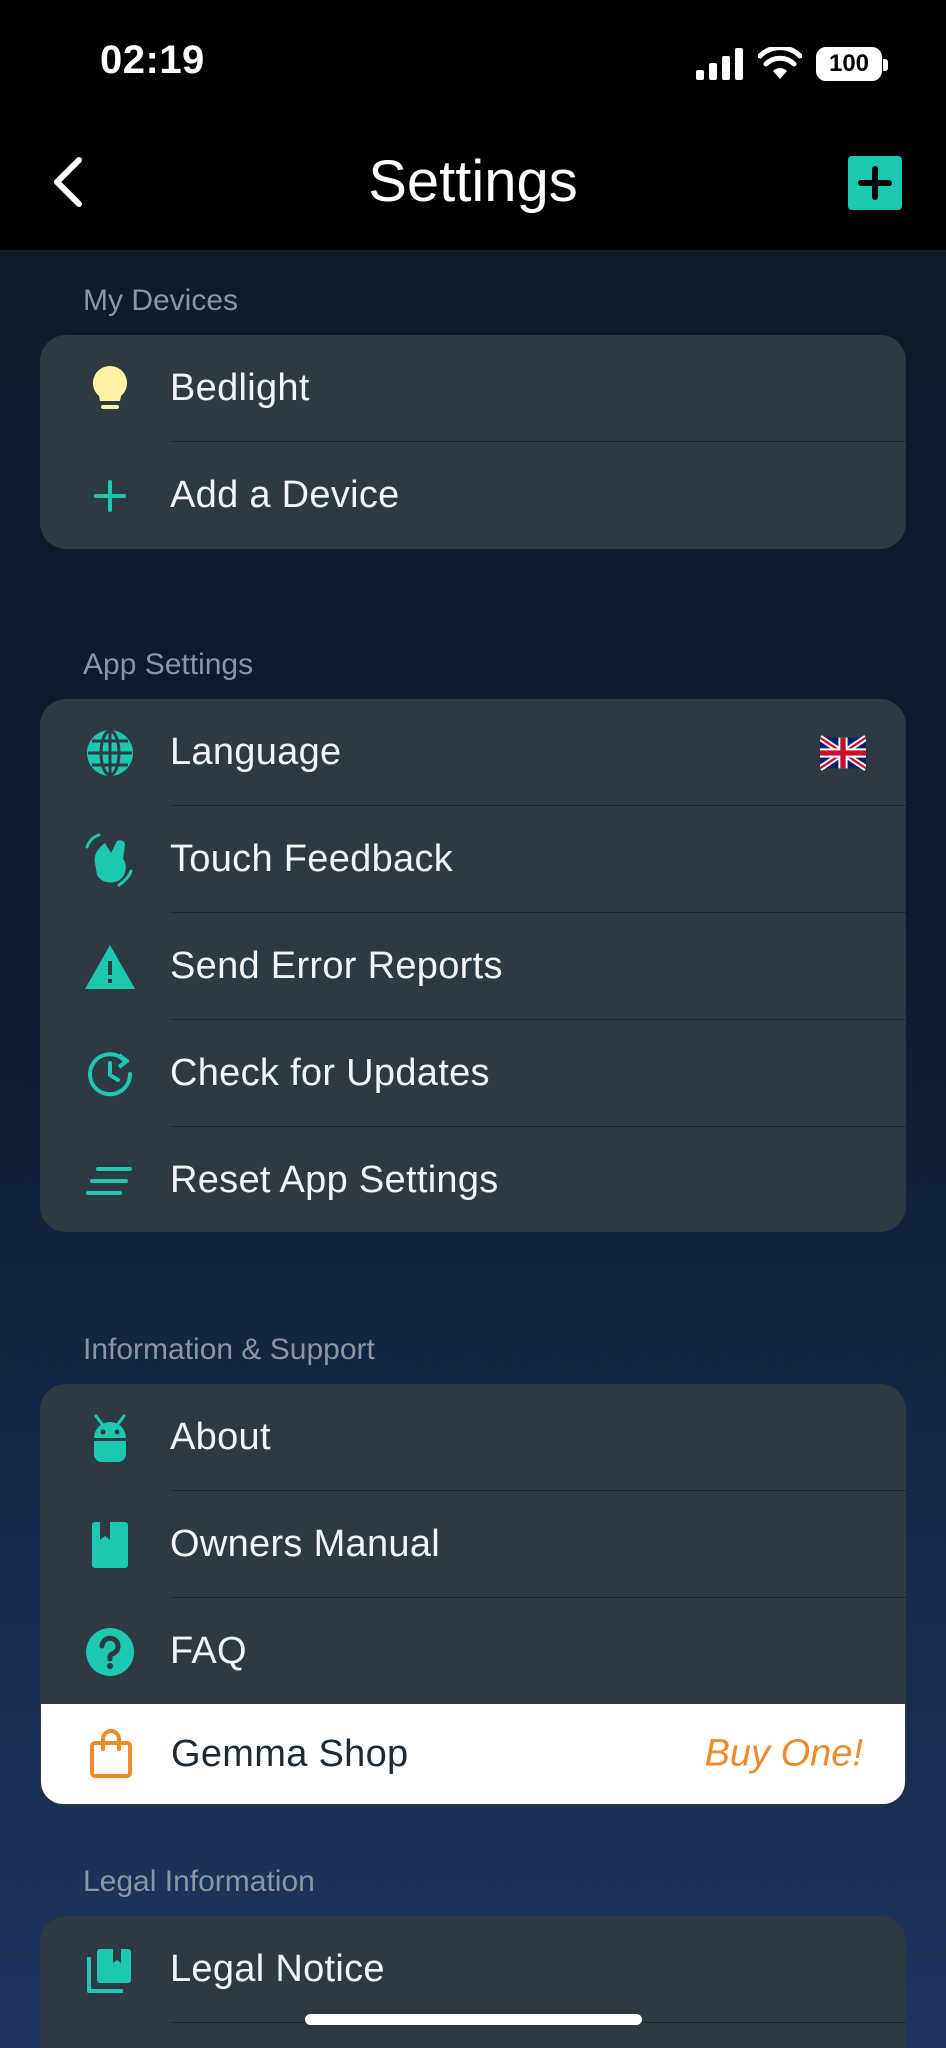 The image size is (946, 2048). Describe the element at coordinates (473, 1544) in the screenshot. I see `info-row-owners-manual: Owners Manual` at that location.